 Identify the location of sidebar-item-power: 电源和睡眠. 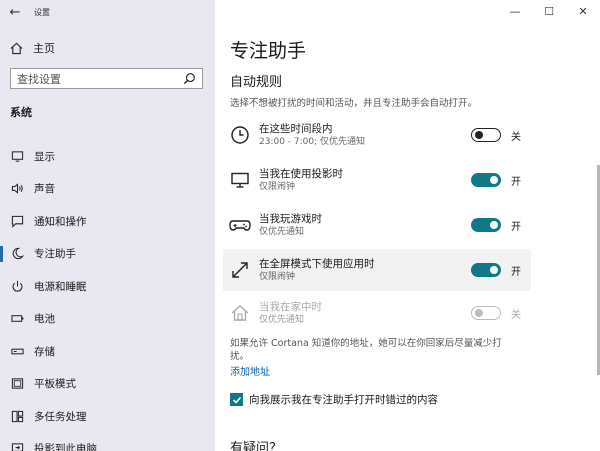
(107, 286).